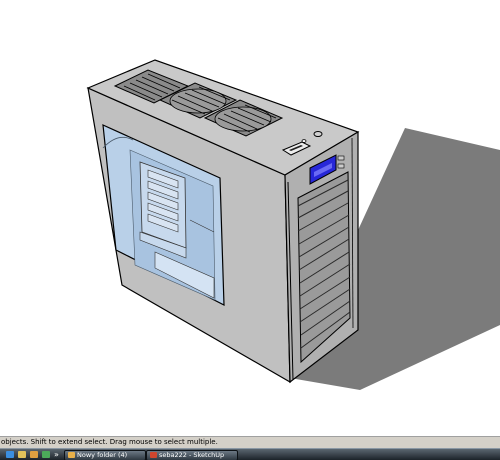 This screenshot has width=500, height=460. I want to click on mail-icon, so click(22, 454).